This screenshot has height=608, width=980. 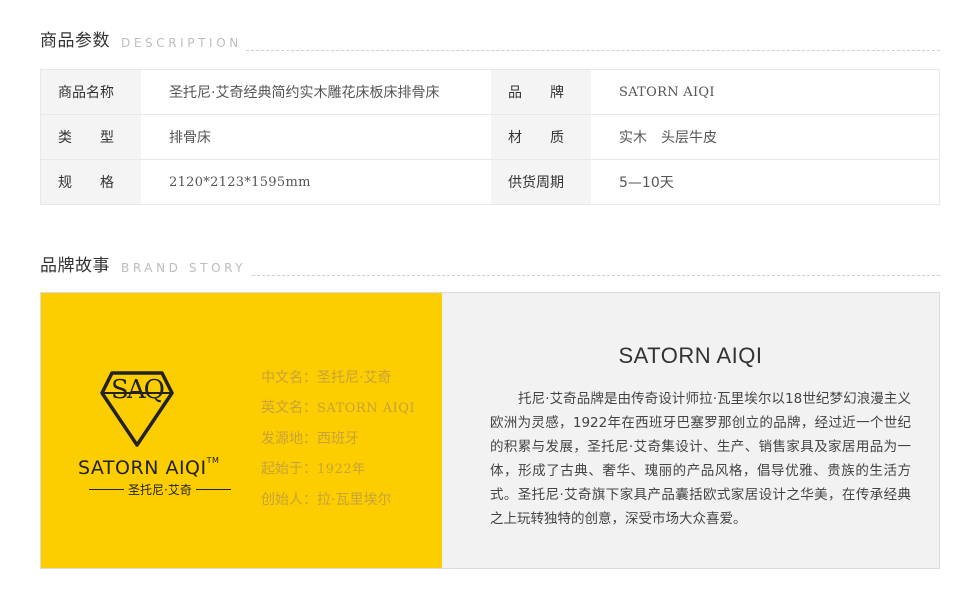 What do you see at coordinates (75, 41) in the screenshot?
I see `section-title: 商品参数` at bounding box center [75, 41].